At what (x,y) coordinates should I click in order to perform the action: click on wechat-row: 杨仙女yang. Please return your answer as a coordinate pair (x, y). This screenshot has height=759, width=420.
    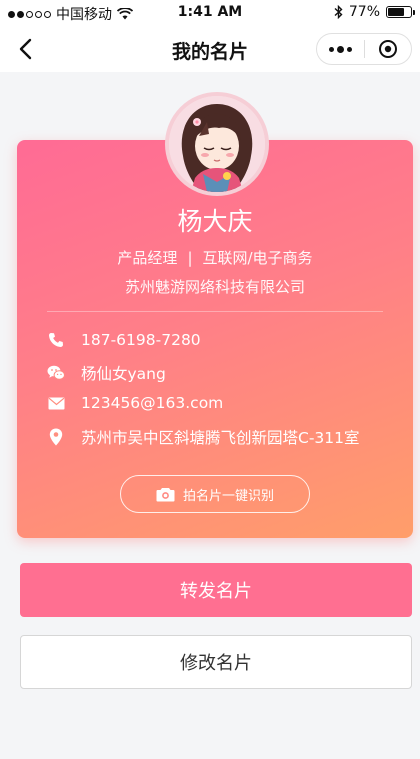
    Looking at the image, I should click on (106, 373).